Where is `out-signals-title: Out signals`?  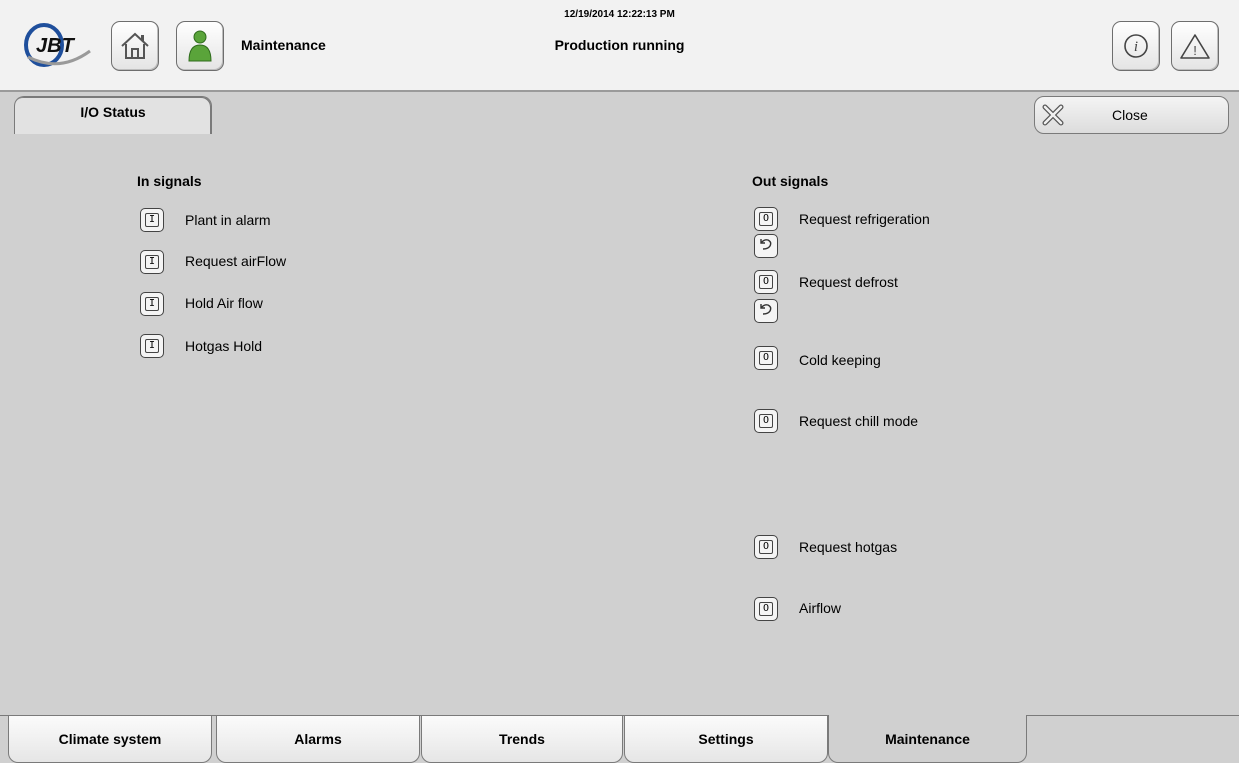
out-signals-title: Out signals is located at coordinates (790, 181).